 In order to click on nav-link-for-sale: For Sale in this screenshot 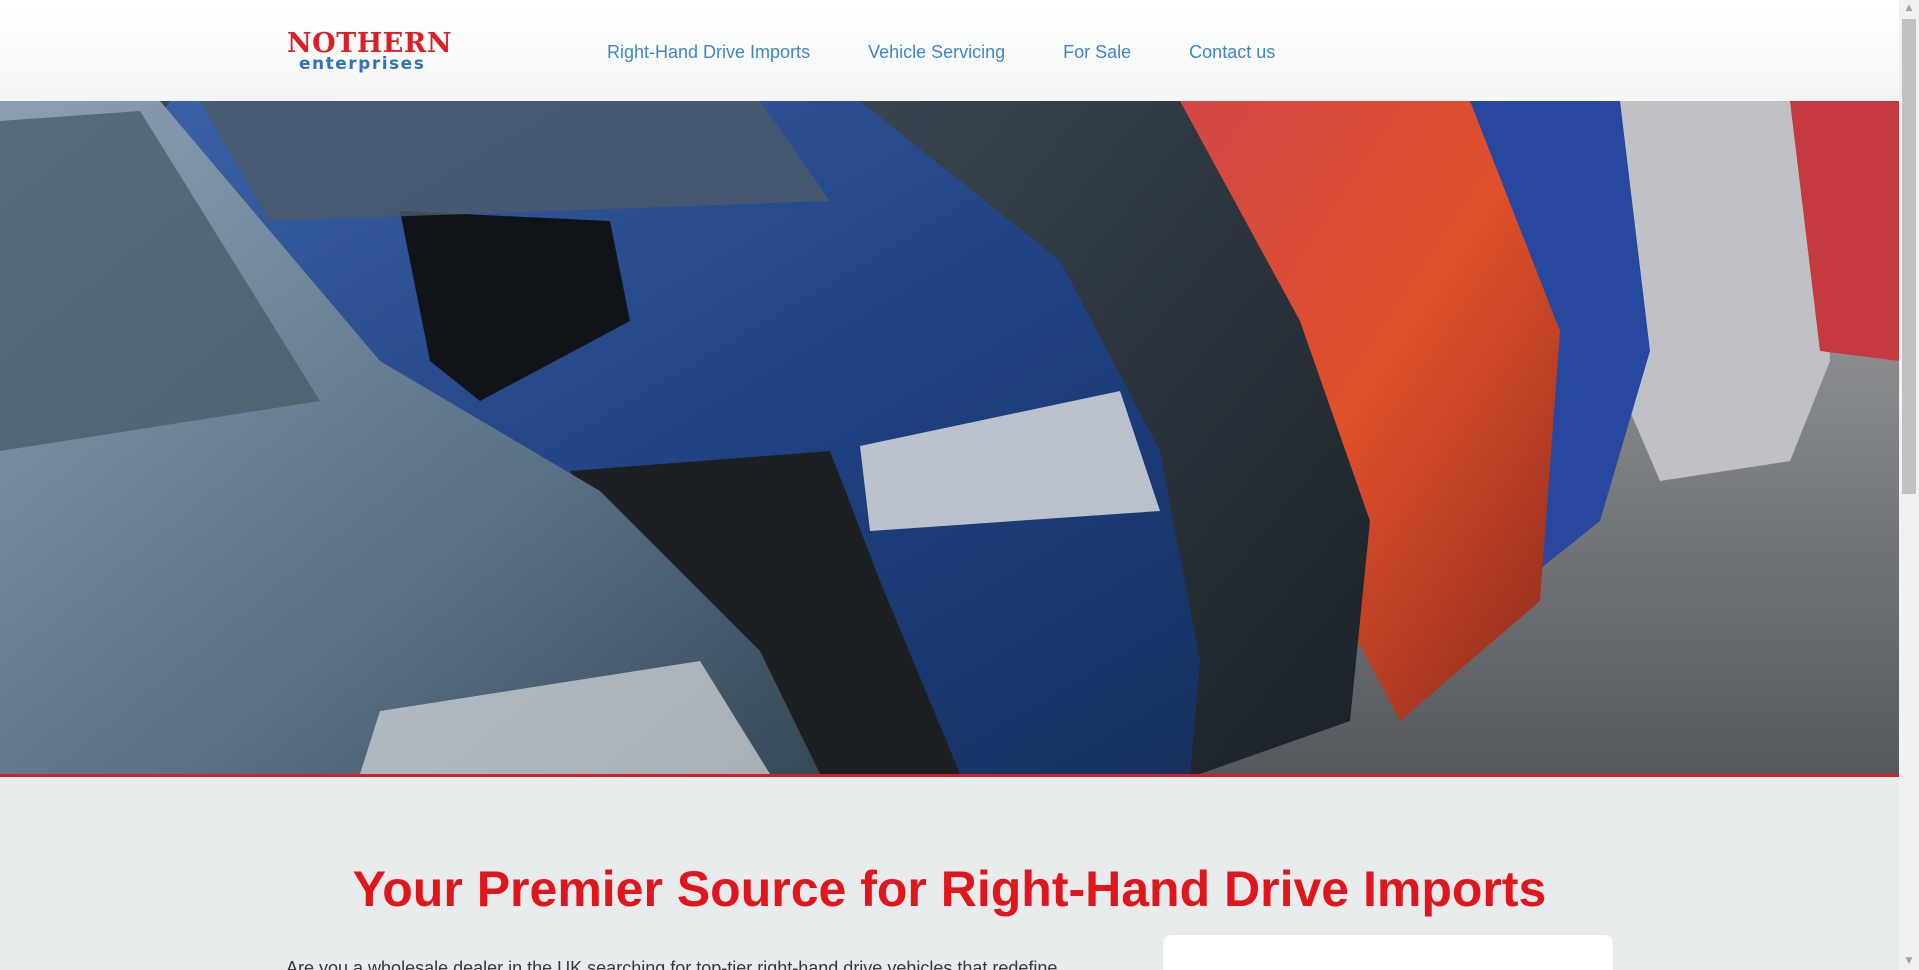, I will do `click(1097, 52)`.